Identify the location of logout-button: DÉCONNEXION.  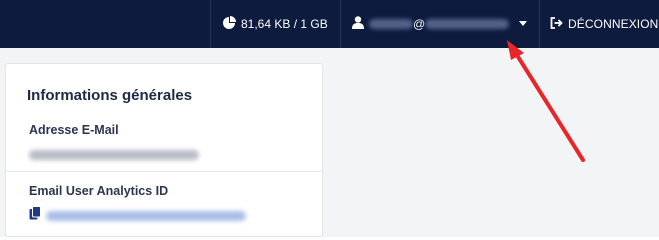
(604, 24).